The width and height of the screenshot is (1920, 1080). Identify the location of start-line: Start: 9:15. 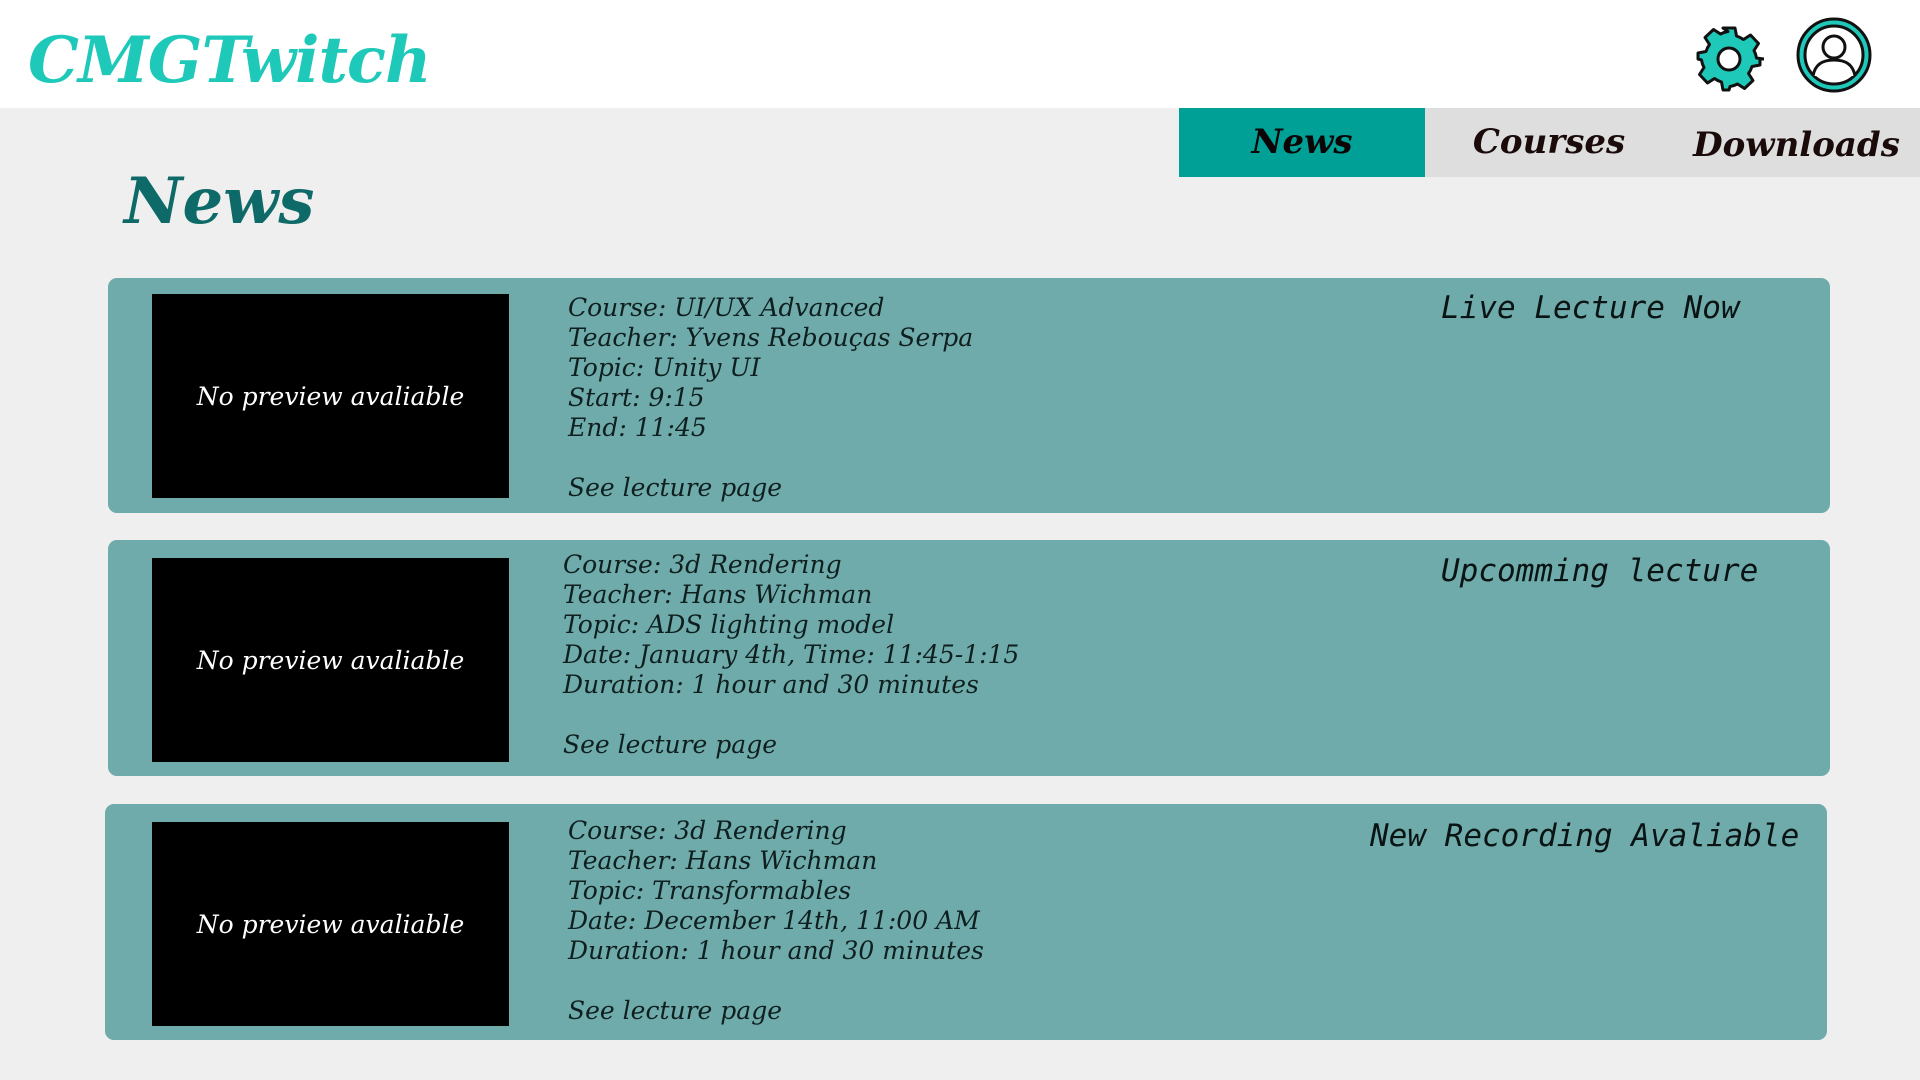
(636, 397).